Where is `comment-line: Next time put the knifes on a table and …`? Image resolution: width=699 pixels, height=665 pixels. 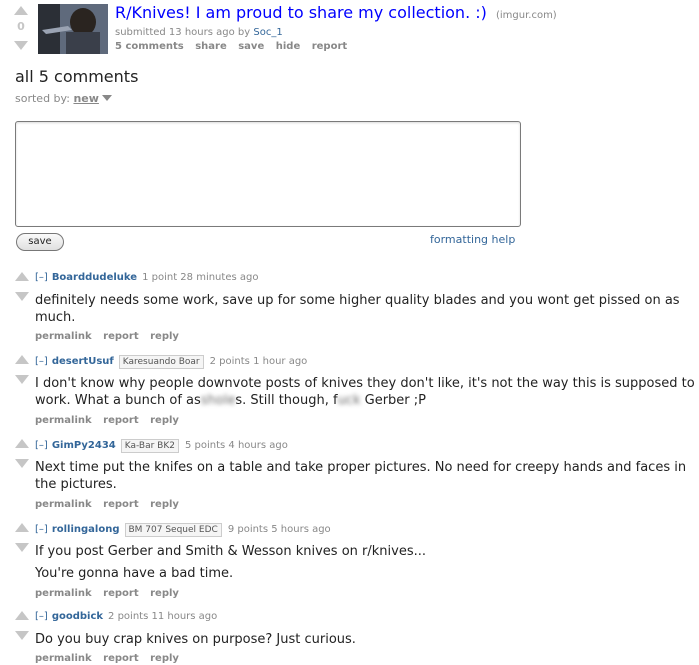
comment-line: Next time put the knifes on a table and … is located at coordinates (361, 467).